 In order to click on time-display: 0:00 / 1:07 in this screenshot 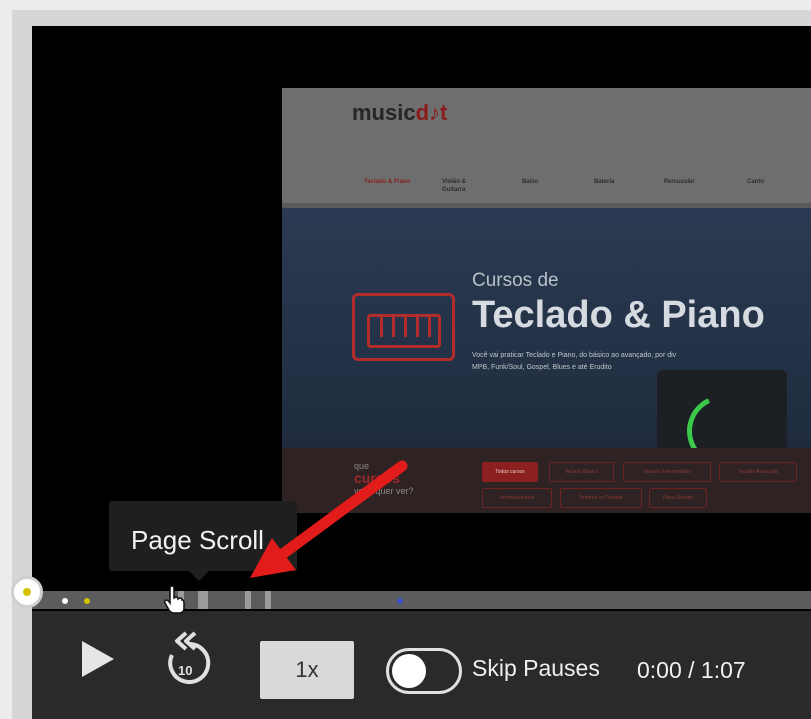, I will do `click(691, 670)`.